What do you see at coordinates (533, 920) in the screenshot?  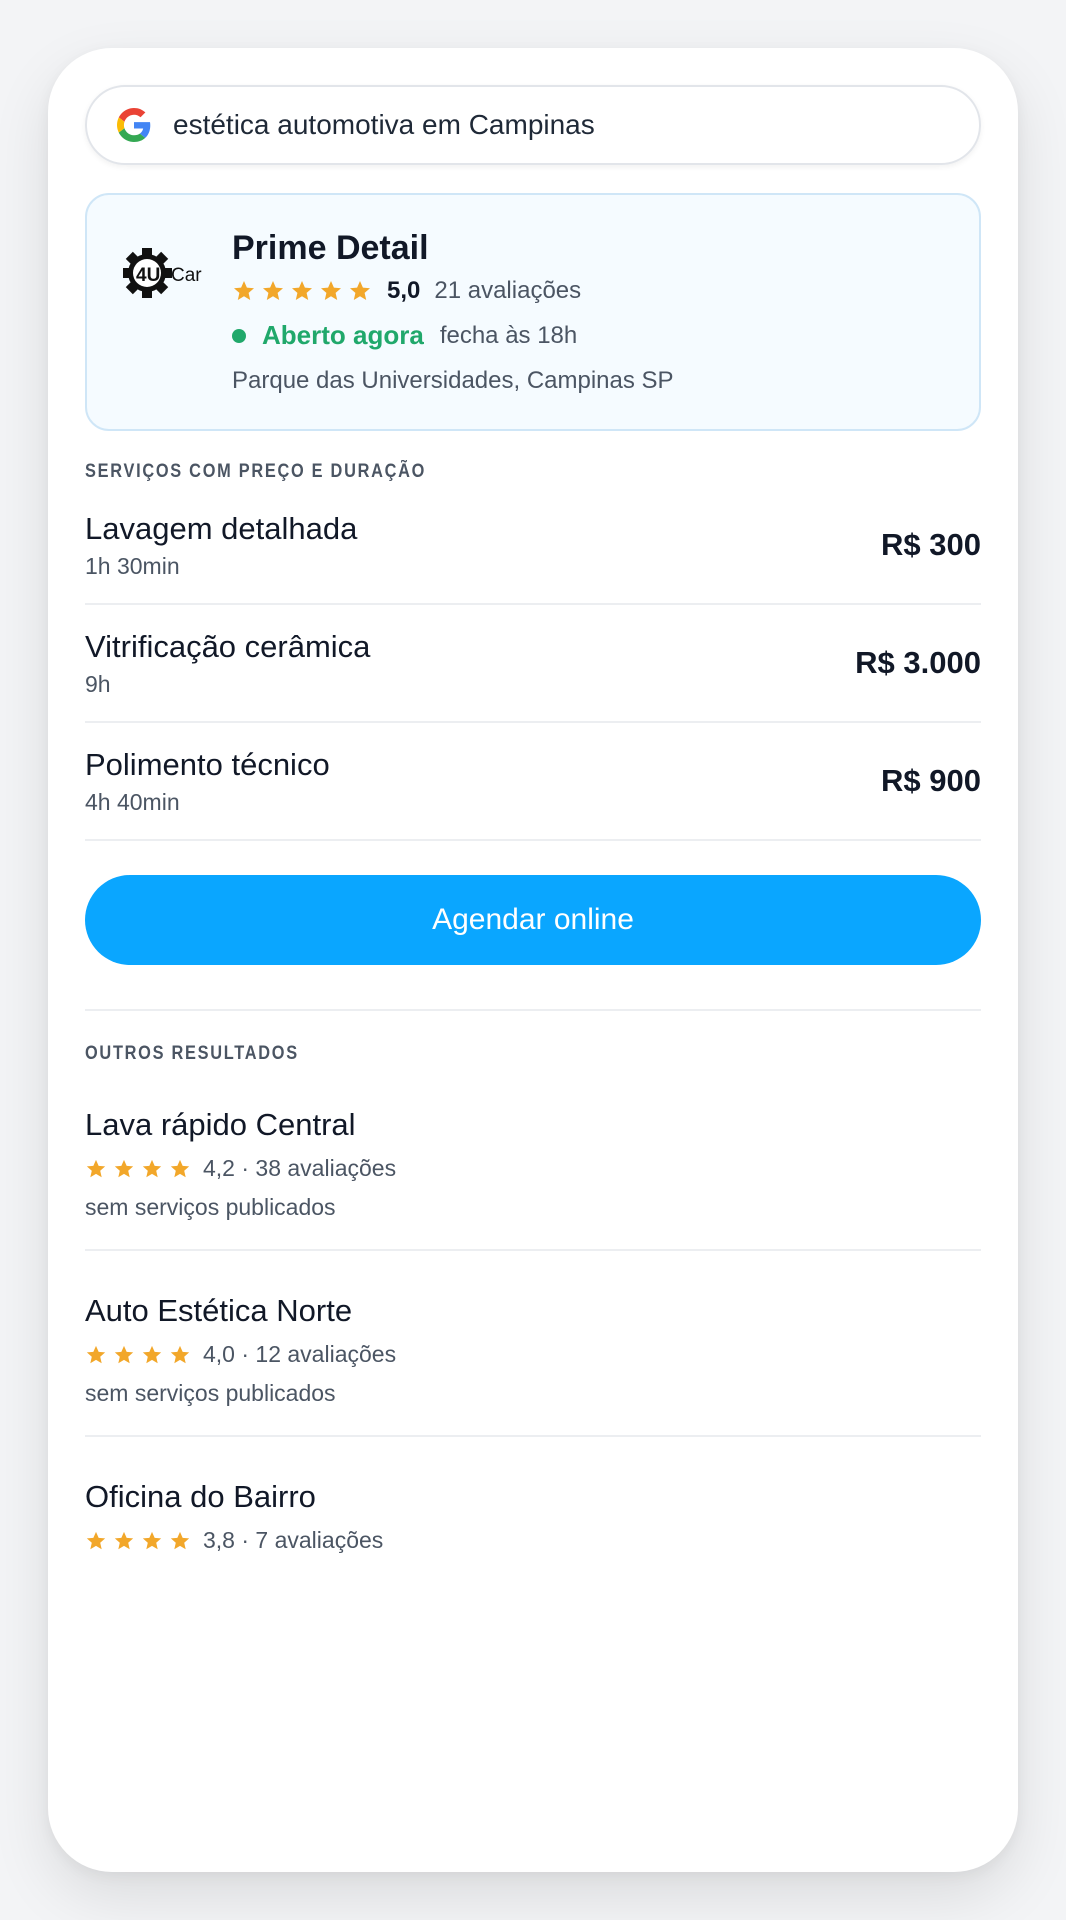 I see `book-online-button: Agendar online` at bounding box center [533, 920].